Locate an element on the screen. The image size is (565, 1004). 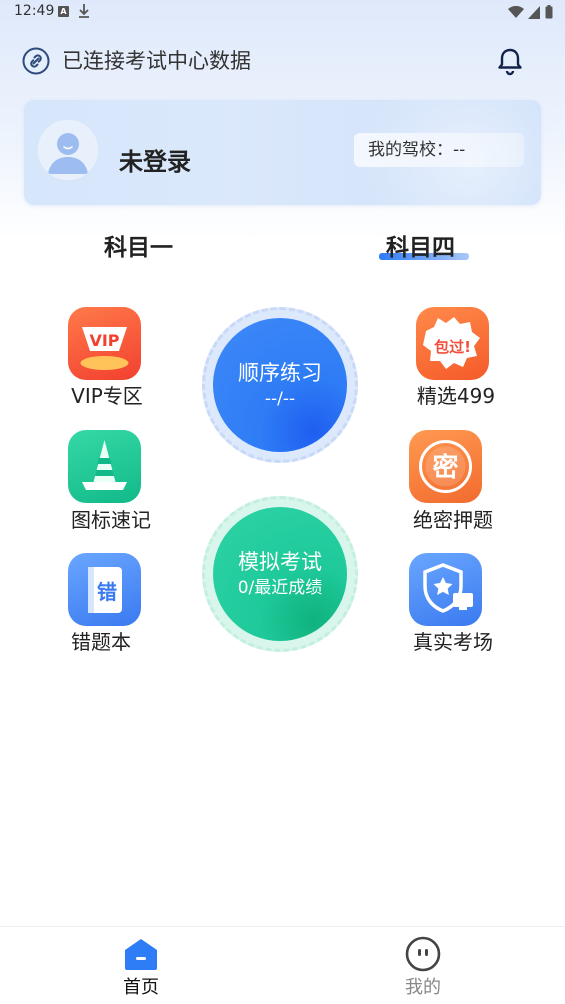
shield-star-icon is located at coordinates (445, 589).